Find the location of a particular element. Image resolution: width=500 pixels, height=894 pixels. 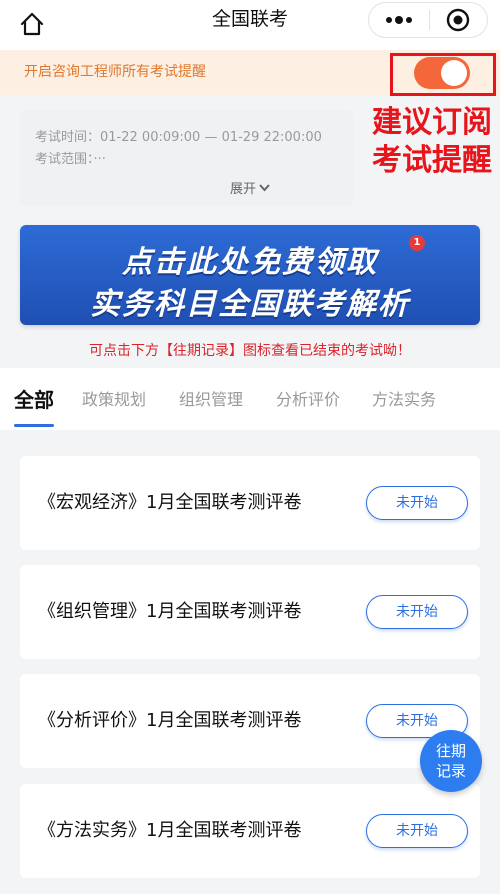

chevron-down-icon is located at coordinates (264, 187).